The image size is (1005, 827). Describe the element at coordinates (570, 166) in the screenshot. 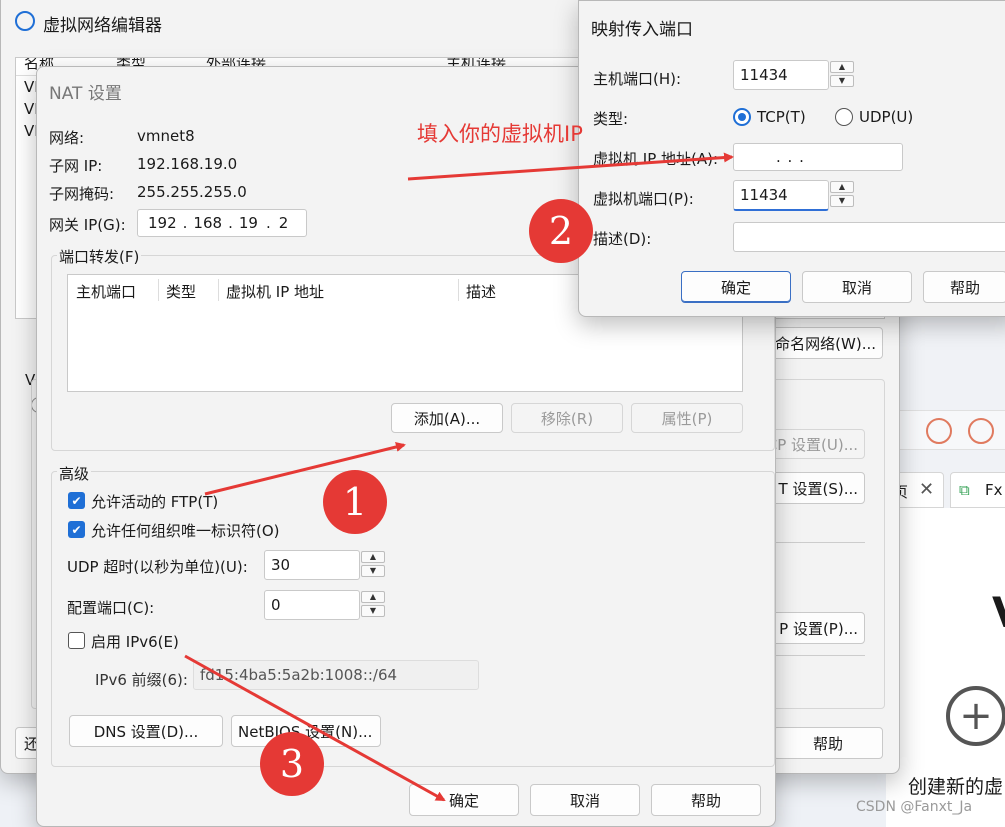

I see `arrow-to-vm-ip-field` at that location.